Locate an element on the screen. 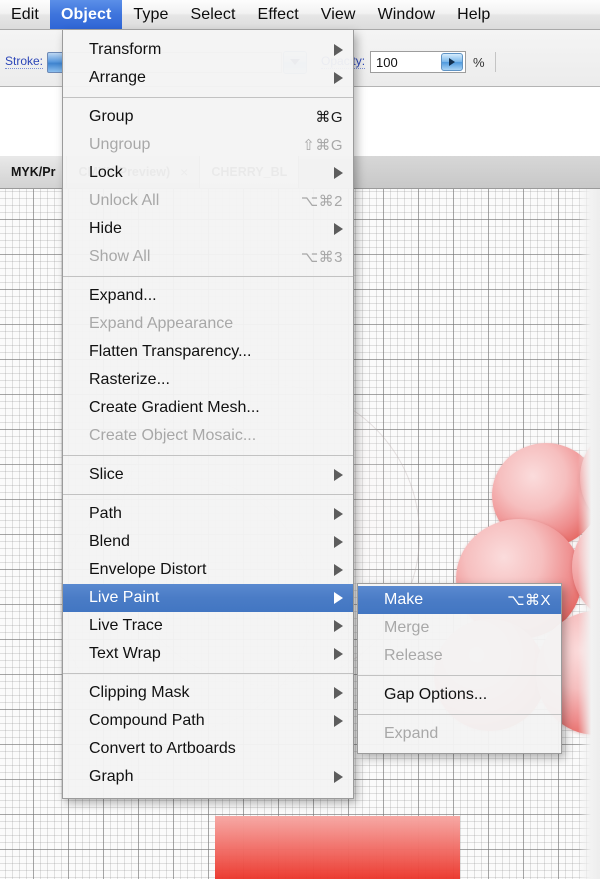 Image resolution: width=600 pixels, height=879 pixels. submenu-item-release: Release is located at coordinates (459, 656).